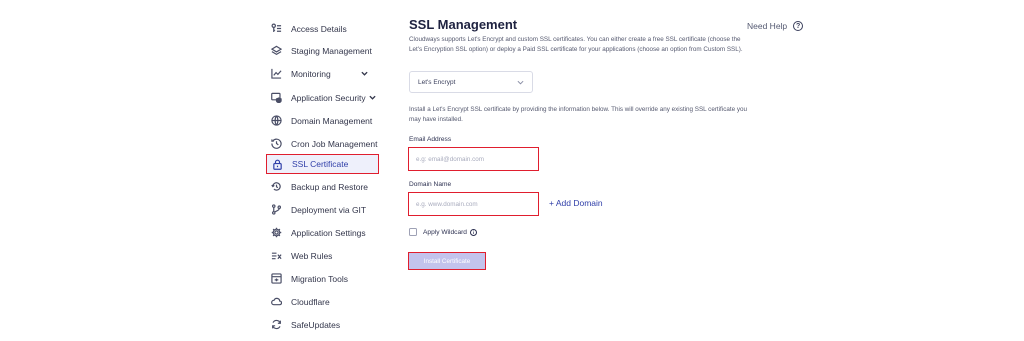 The image size is (1024, 341). What do you see at coordinates (447, 261) in the screenshot?
I see `install-certificate-button: Install Certificate` at bounding box center [447, 261].